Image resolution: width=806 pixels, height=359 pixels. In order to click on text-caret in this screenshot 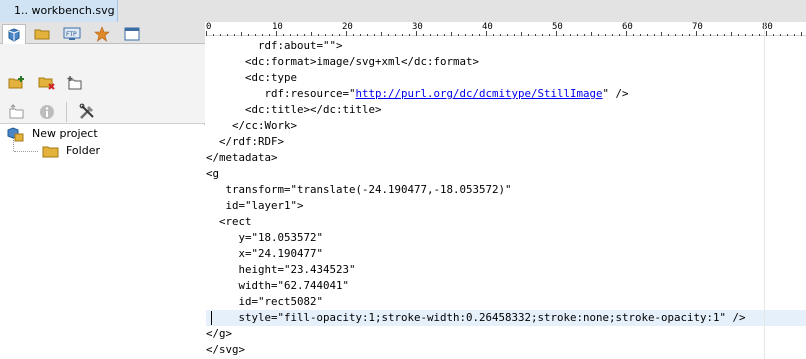, I will do `click(211, 318)`.